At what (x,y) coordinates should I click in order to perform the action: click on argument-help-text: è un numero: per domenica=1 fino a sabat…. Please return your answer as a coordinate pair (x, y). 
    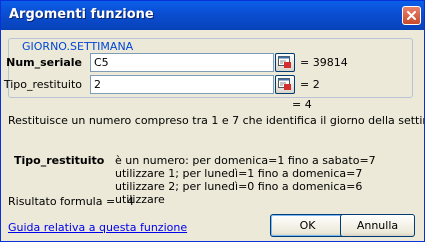
    Looking at the image, I should click on (245, 180).